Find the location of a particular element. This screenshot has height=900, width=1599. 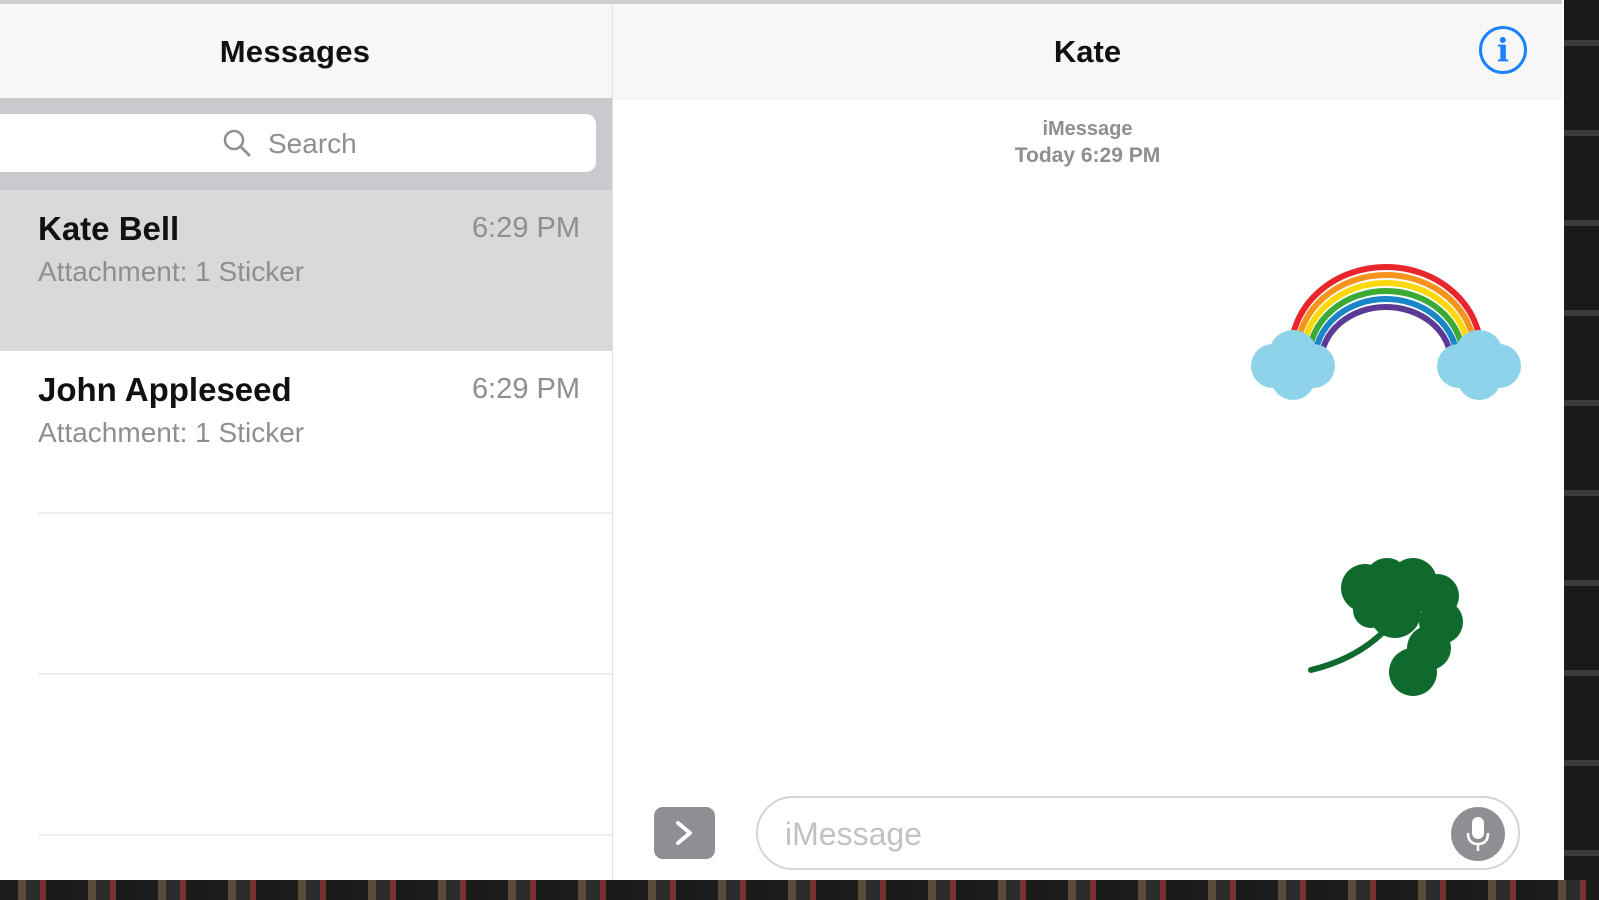

search-bar: Search is located at coordinates (306, 144).